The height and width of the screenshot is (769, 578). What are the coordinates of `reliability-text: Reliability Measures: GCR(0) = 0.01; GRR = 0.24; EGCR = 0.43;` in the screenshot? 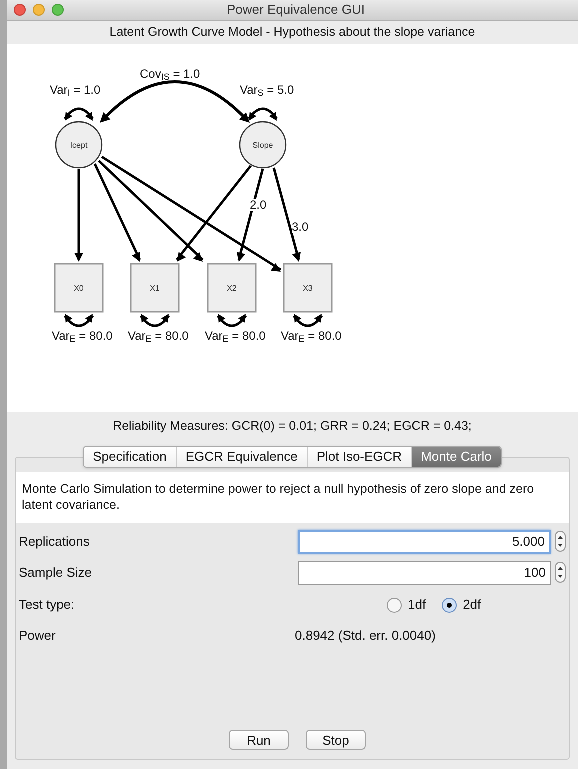 It's located at (292, 426).